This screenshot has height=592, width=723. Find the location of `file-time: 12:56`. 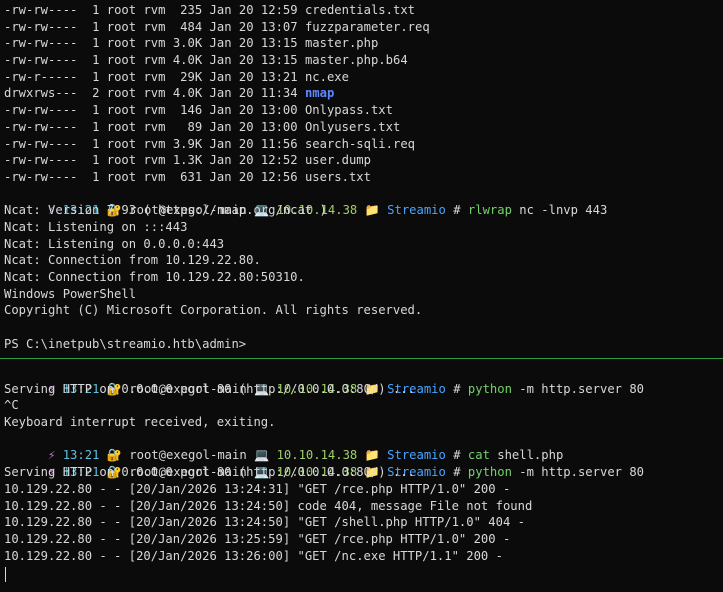

file-time: 12:56 is located at coordinates (279, 176).